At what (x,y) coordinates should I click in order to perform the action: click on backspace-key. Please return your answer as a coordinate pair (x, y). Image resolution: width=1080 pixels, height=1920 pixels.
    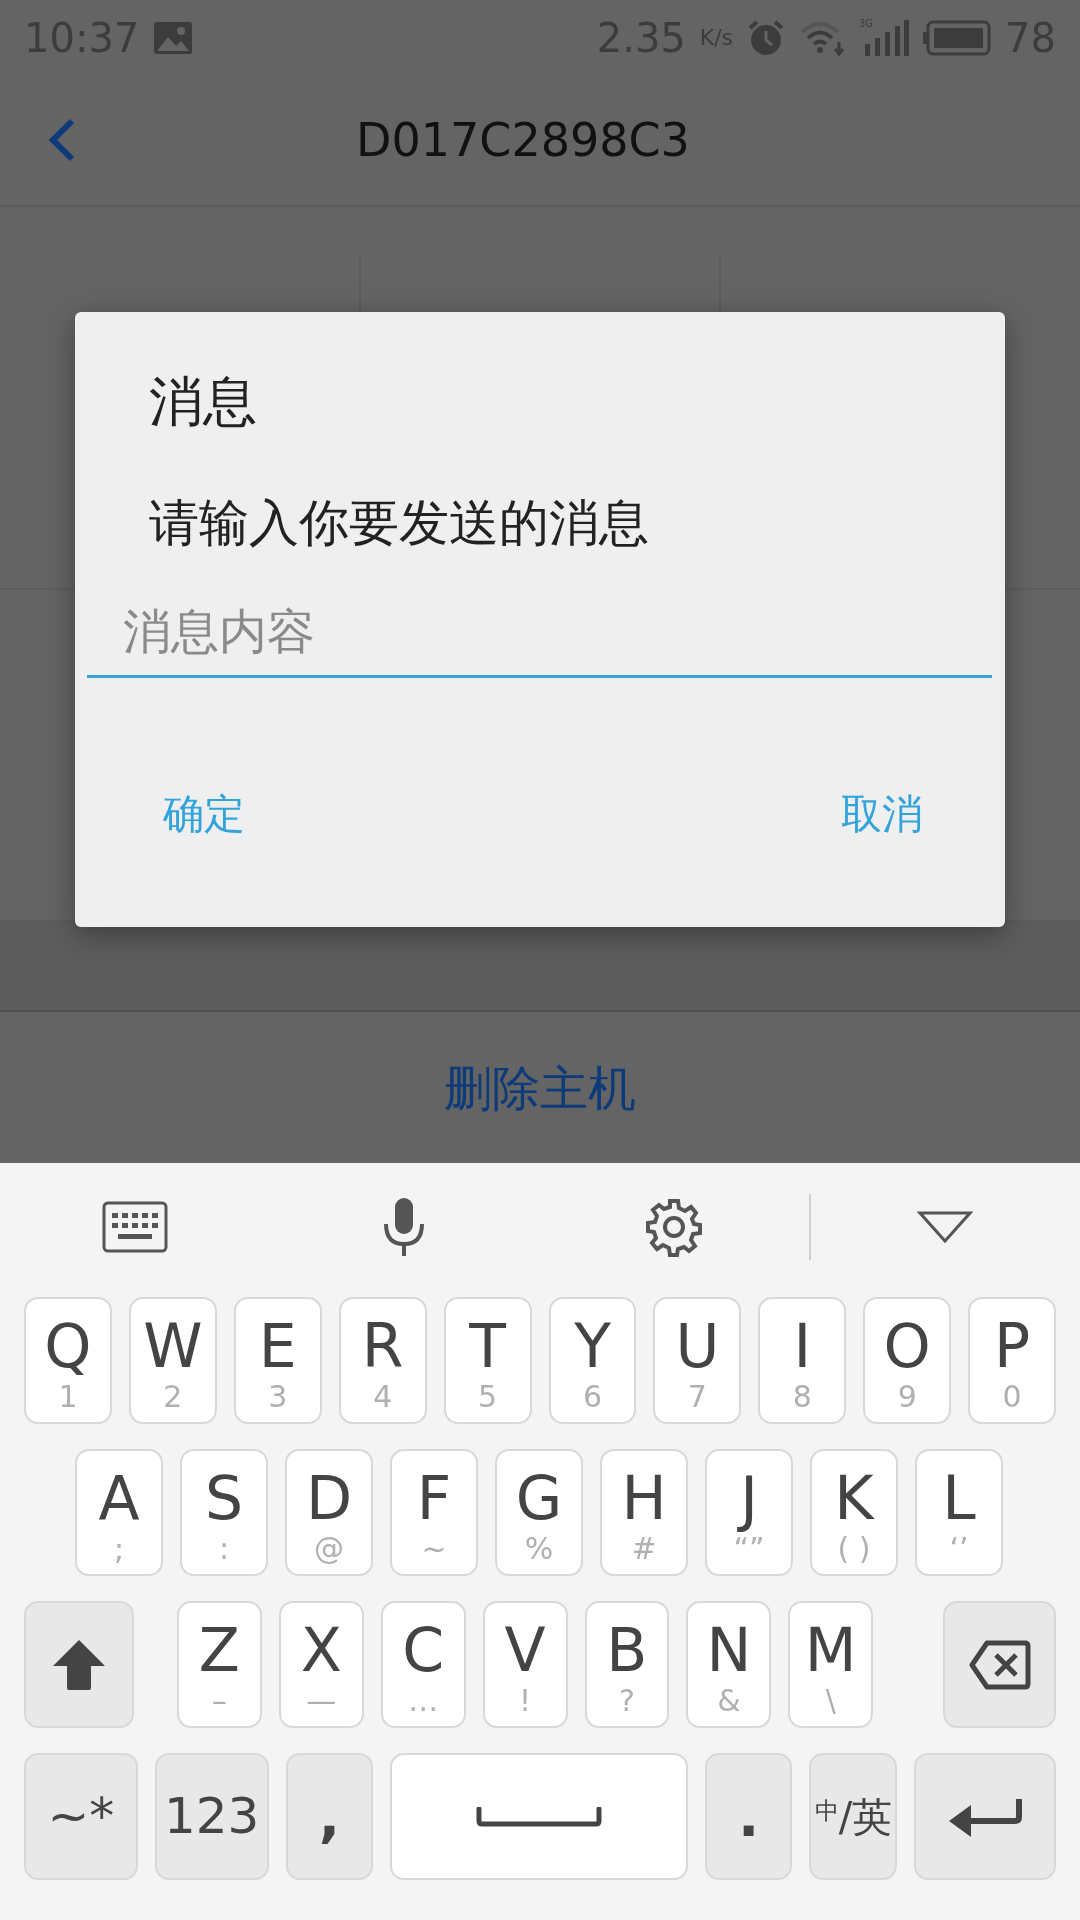
    Looking at the image, I should click on (999, 1664).